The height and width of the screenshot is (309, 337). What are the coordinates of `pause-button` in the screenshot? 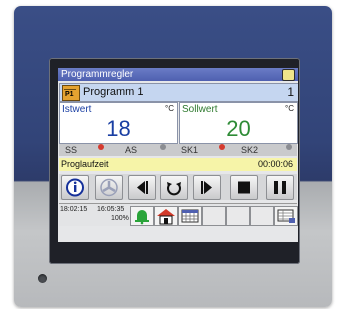 It's located at (280, 187).